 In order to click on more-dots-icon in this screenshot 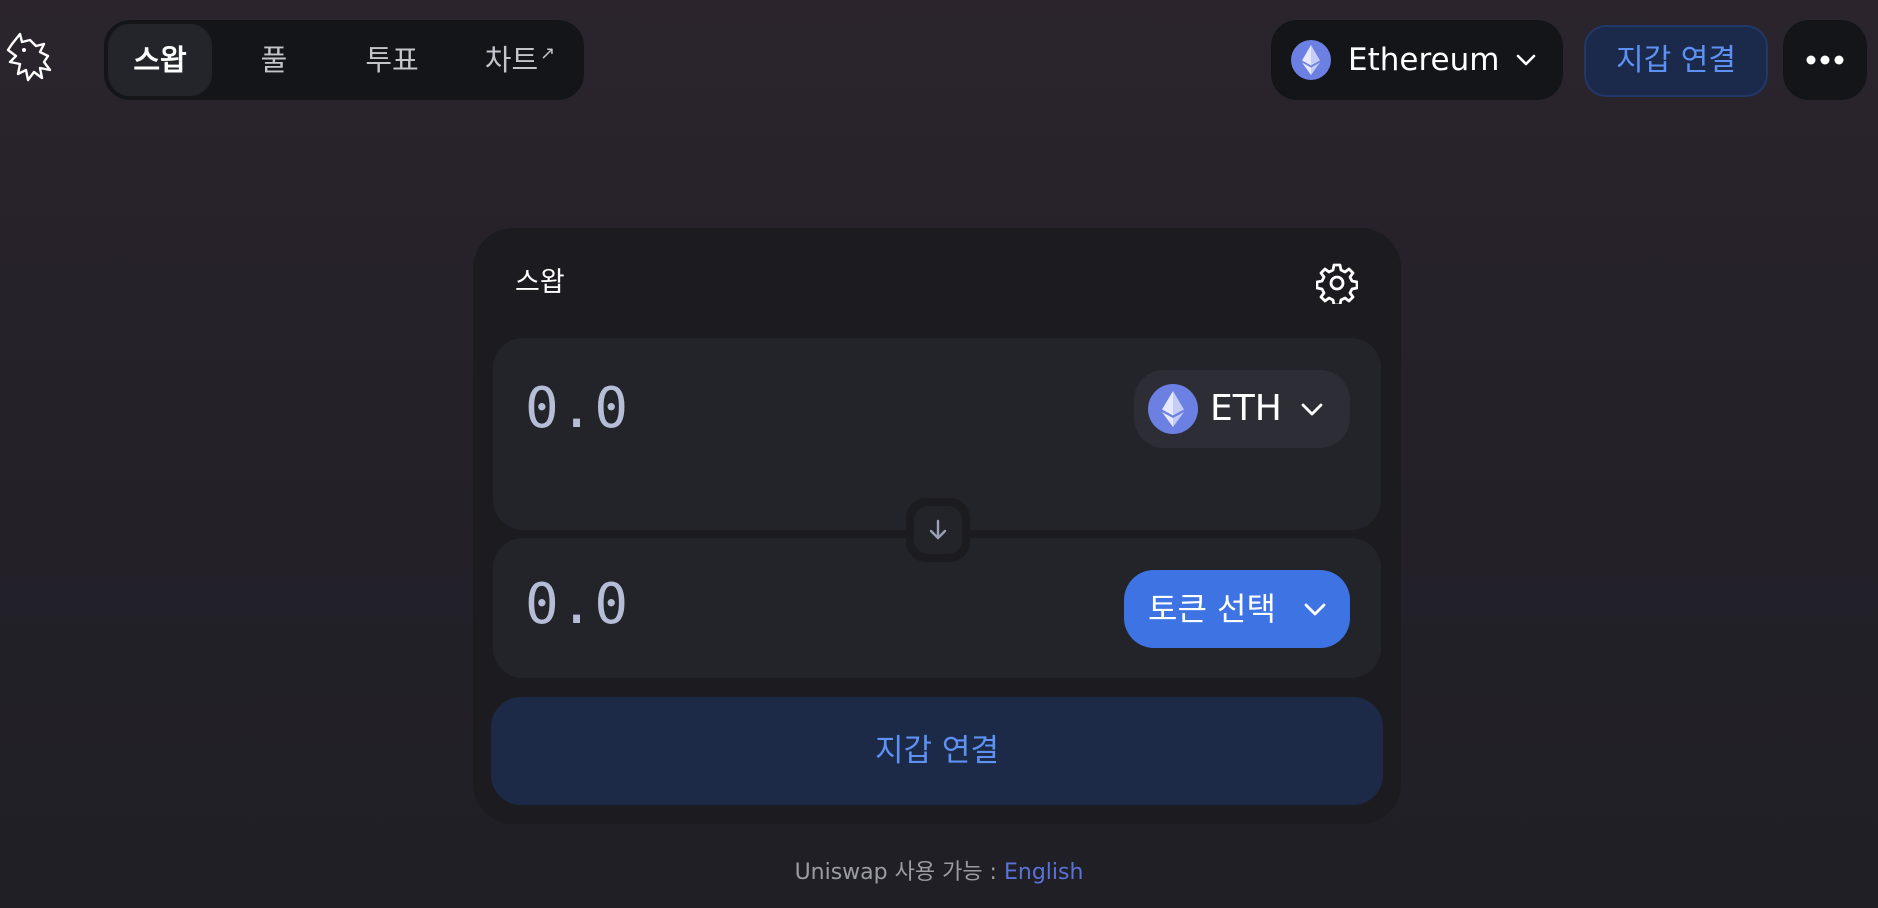, I will do `click(1825, 60)`.